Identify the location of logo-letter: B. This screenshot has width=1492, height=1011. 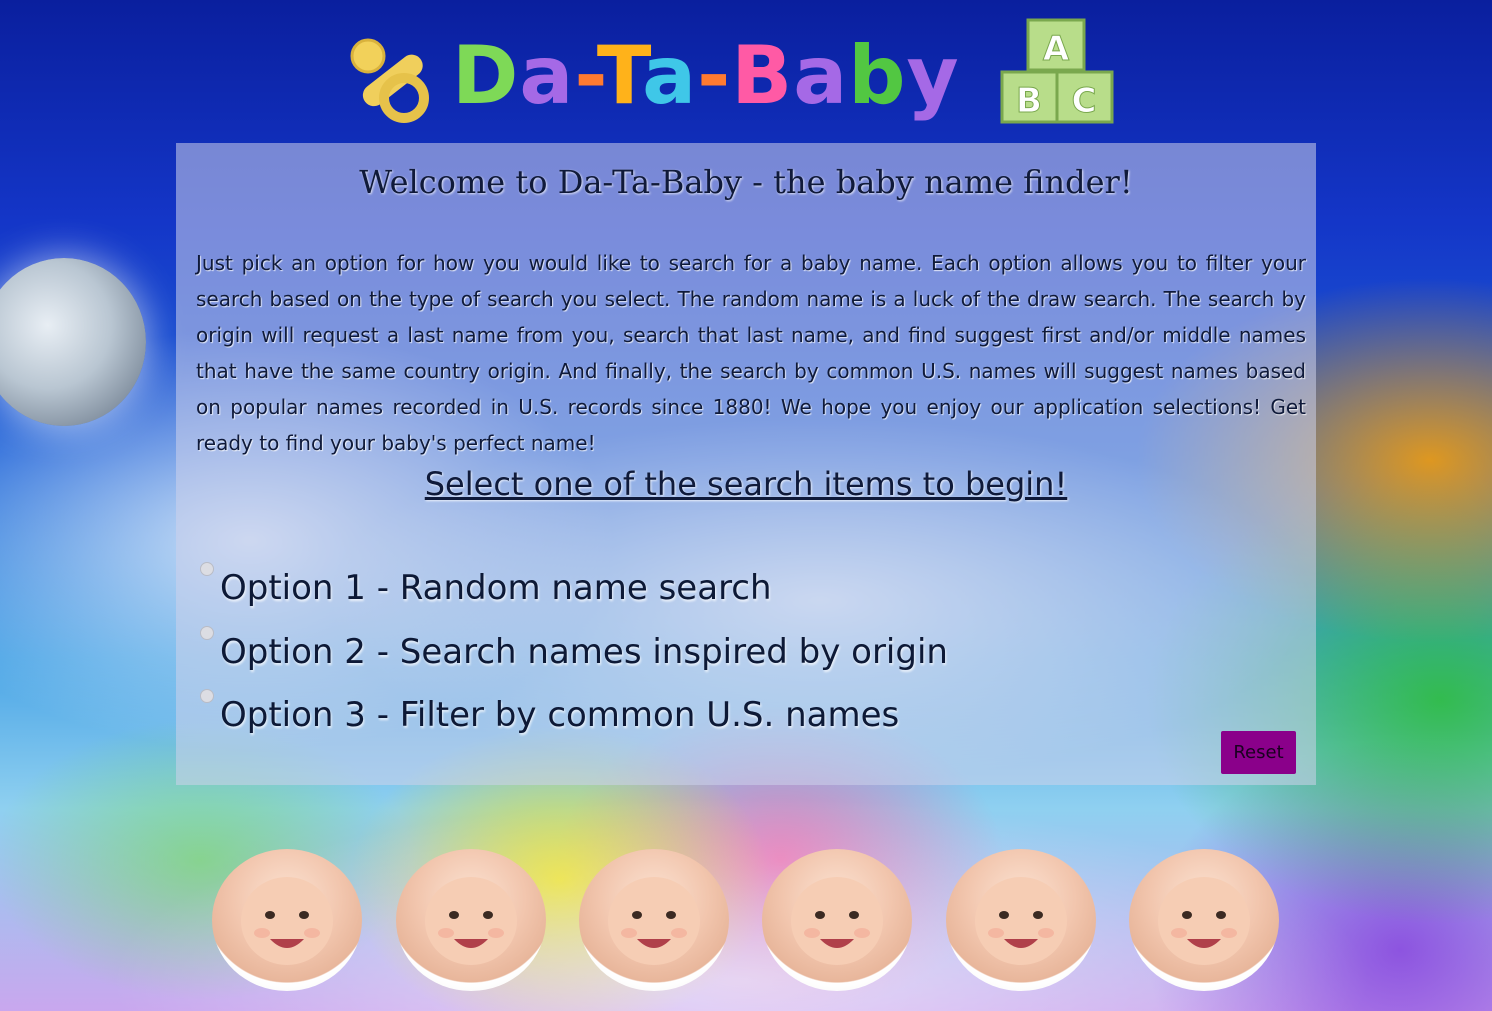
(762, 75).